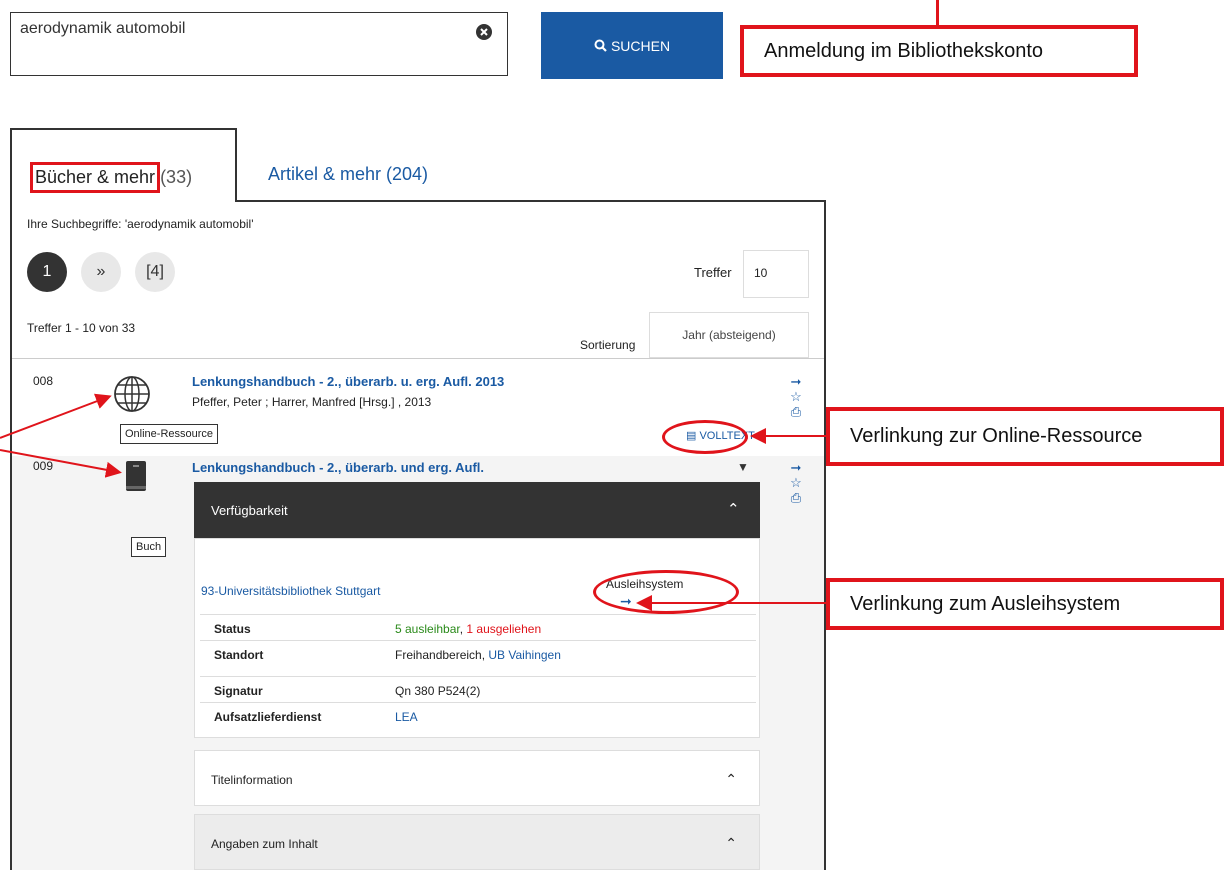 The height and width of the screenshot is (870, 1232). What do you see at coordinates (985, 603) in the screenshot?
I see `loan-callout-text: Verlinkung zum Ausleihsystem` at bounding box center [985, 603].